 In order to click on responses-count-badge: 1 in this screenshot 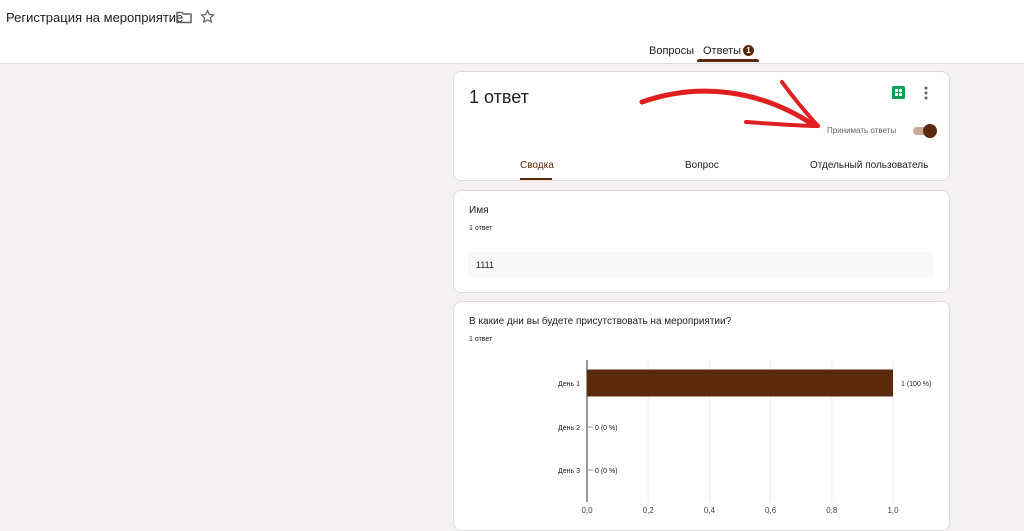, I will do `click(748, 50)`.